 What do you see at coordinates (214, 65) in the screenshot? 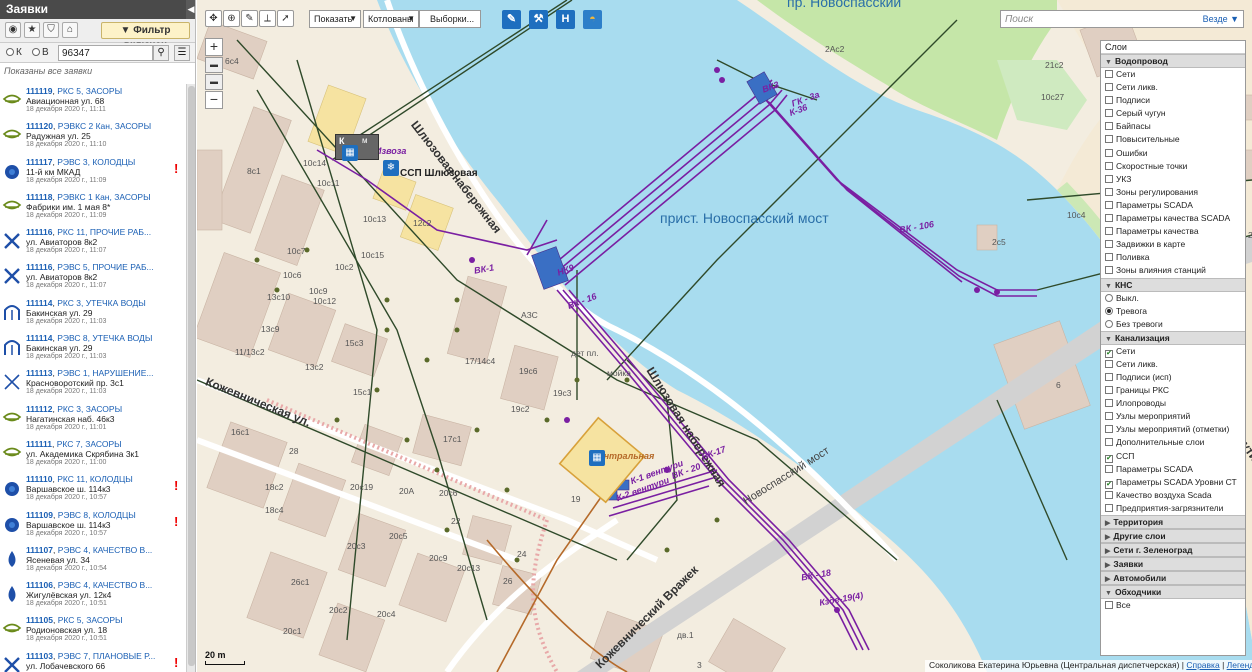
I see `zoom-slider-icon: ▬` at bounding box center [214, 65].